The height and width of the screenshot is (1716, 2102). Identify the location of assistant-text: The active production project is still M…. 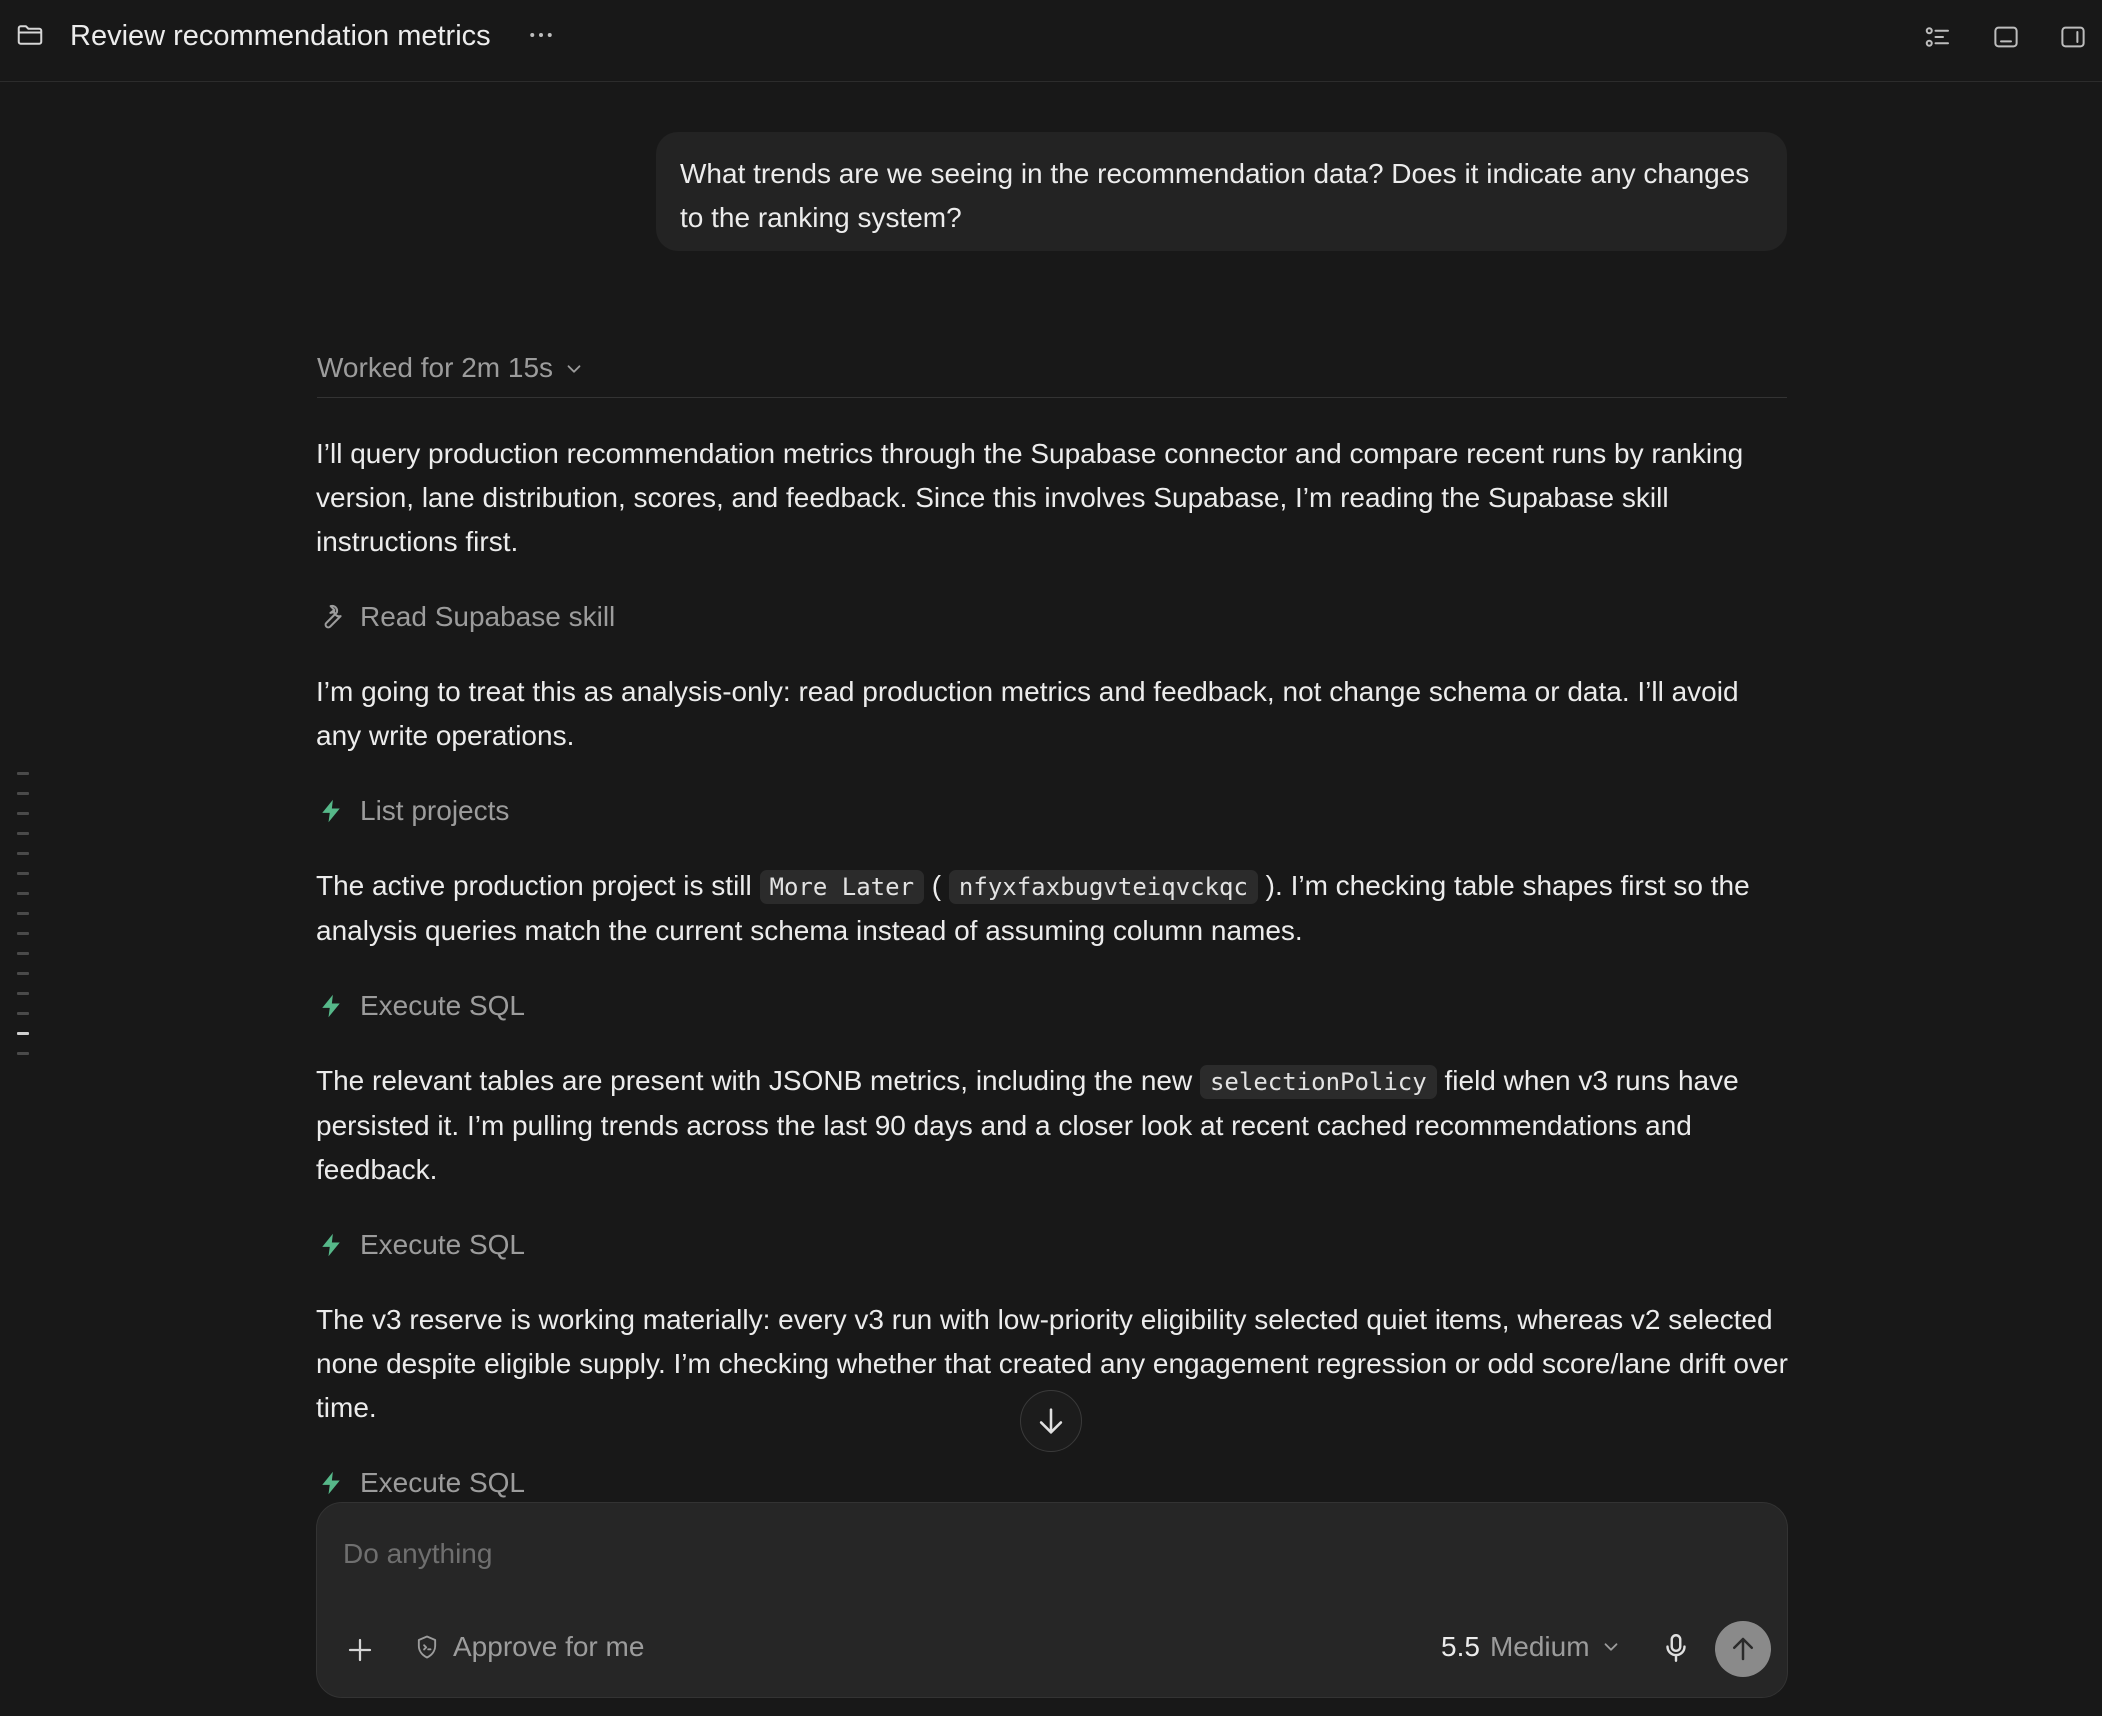
(1053, 908).